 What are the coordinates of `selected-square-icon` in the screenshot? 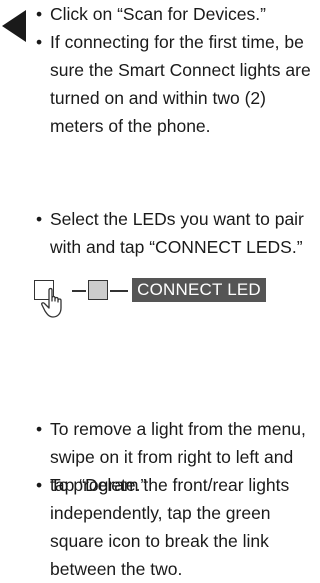 It's located at (98, 290).